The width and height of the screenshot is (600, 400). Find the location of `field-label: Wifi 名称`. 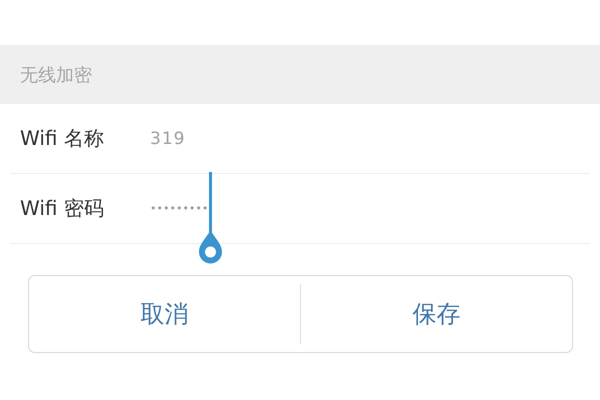

field-label: Wifi 名称 is located at coordinates (62, 138).